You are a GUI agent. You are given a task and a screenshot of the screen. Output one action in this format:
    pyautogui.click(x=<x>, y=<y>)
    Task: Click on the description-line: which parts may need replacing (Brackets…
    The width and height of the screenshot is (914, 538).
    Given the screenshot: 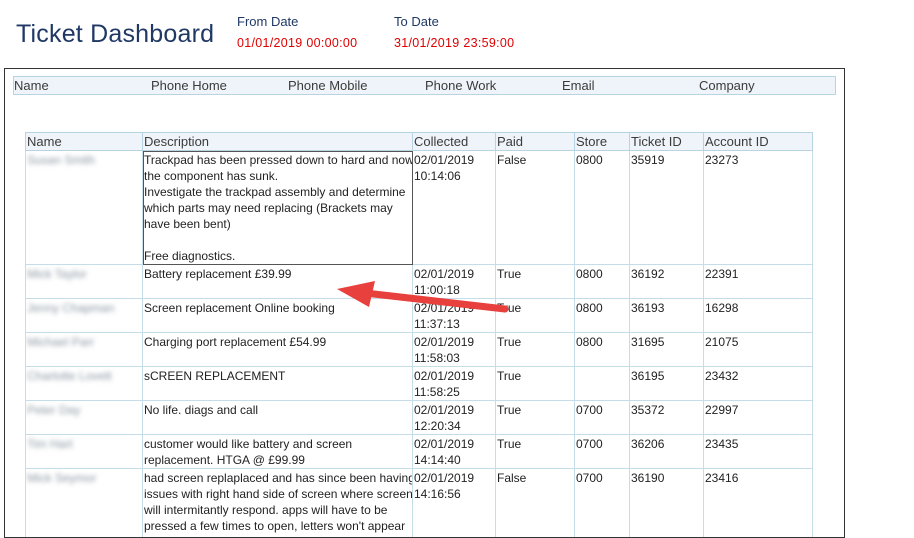 What is the action you would take?
    pyautogui.click(x=278, y=208)
    